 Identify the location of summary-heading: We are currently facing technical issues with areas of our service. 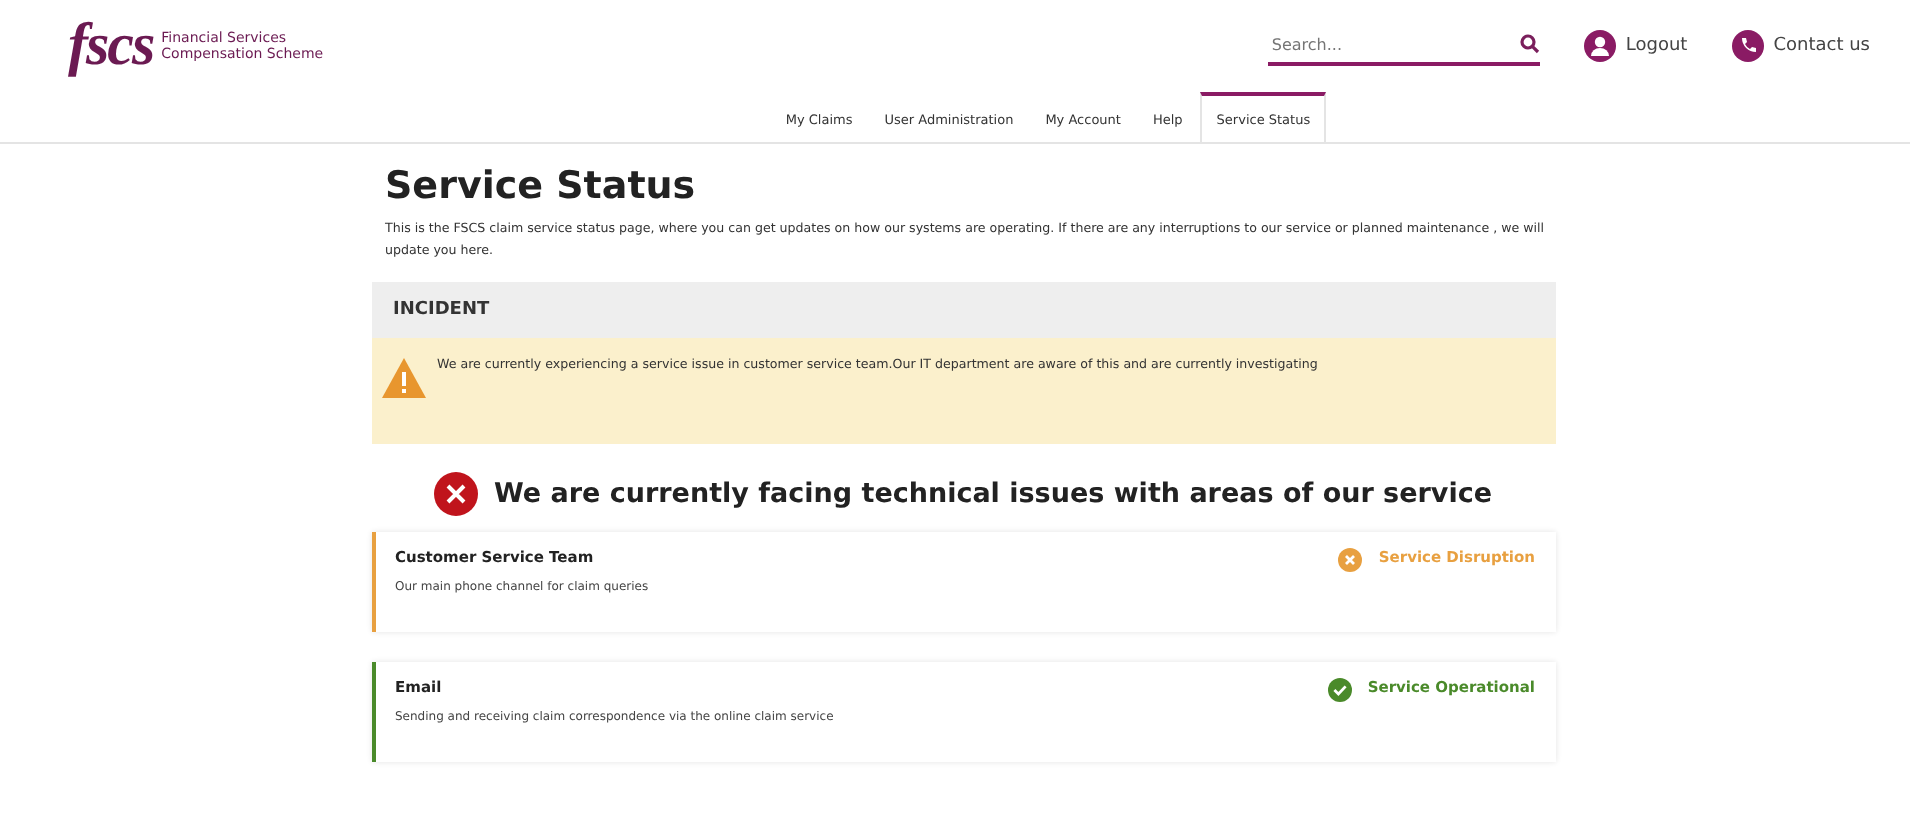
(992, 494).